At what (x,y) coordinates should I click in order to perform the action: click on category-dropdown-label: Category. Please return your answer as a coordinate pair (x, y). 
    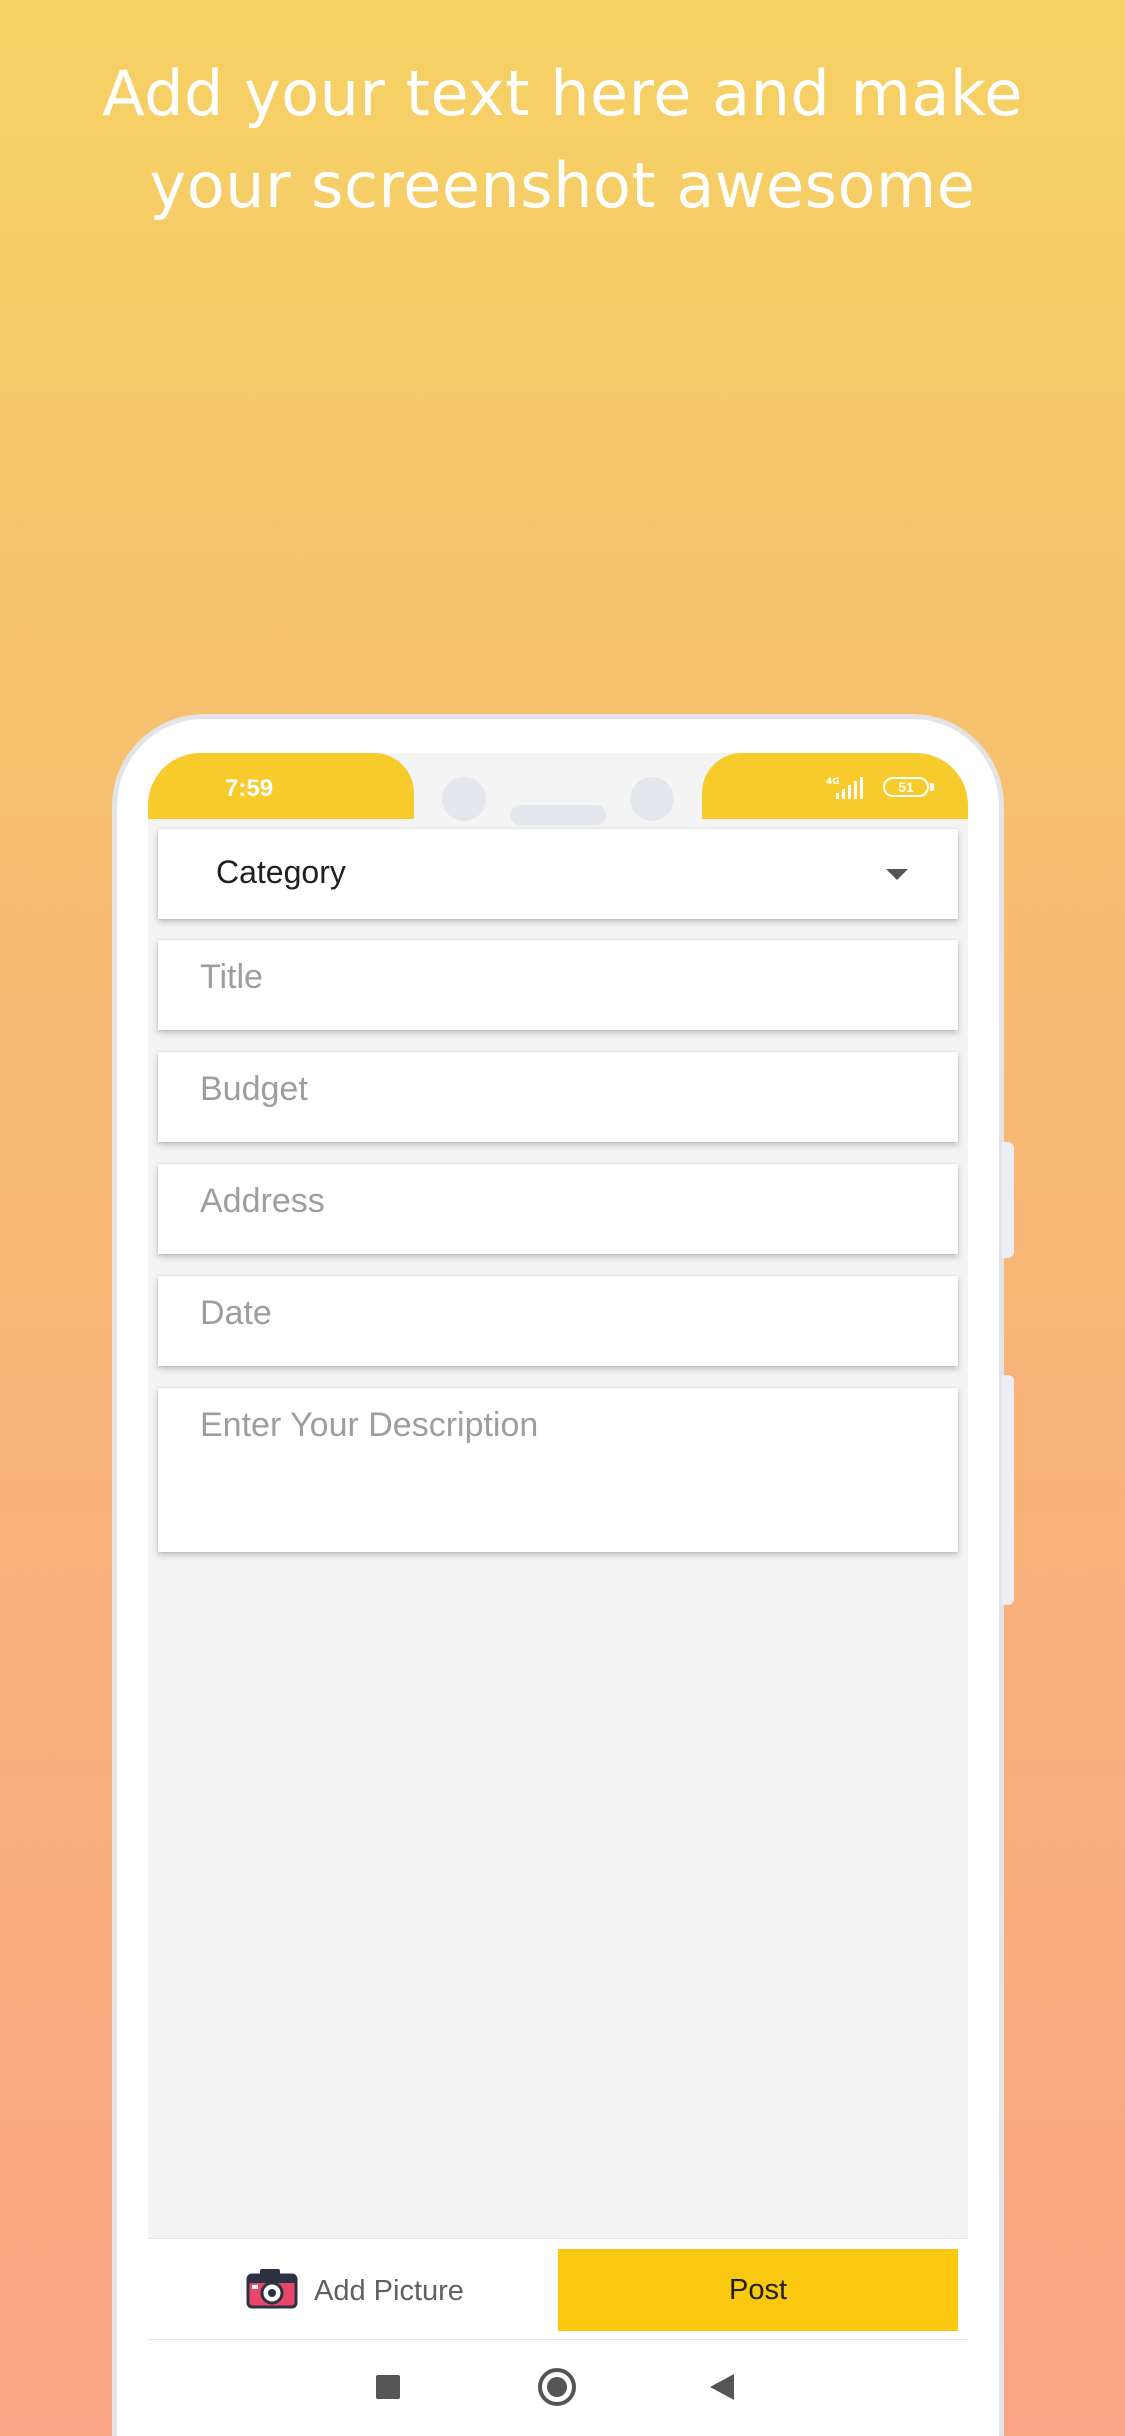
    Looking at the image, I should click on (281, 872).